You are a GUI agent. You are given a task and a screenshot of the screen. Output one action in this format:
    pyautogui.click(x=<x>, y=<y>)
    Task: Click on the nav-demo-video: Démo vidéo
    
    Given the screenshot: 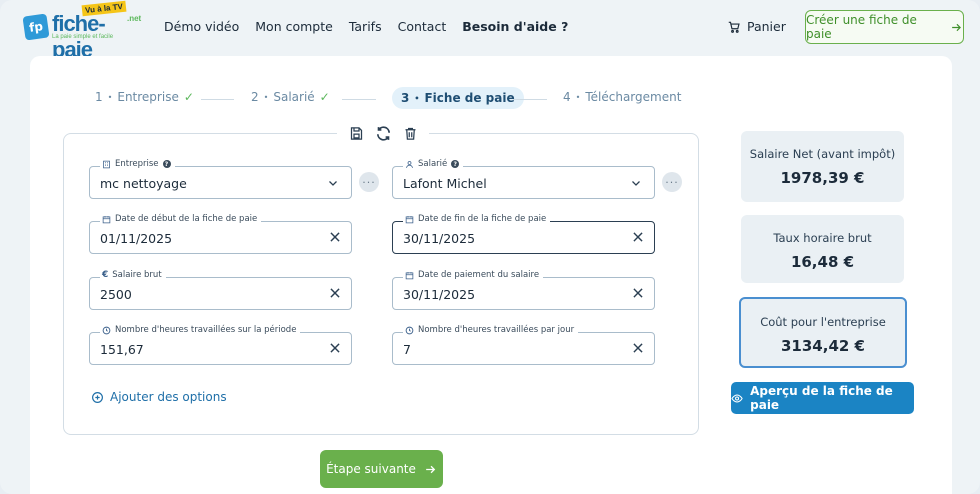 What is the action you would take?
    pyautogui.click(x=201, y=26)
    